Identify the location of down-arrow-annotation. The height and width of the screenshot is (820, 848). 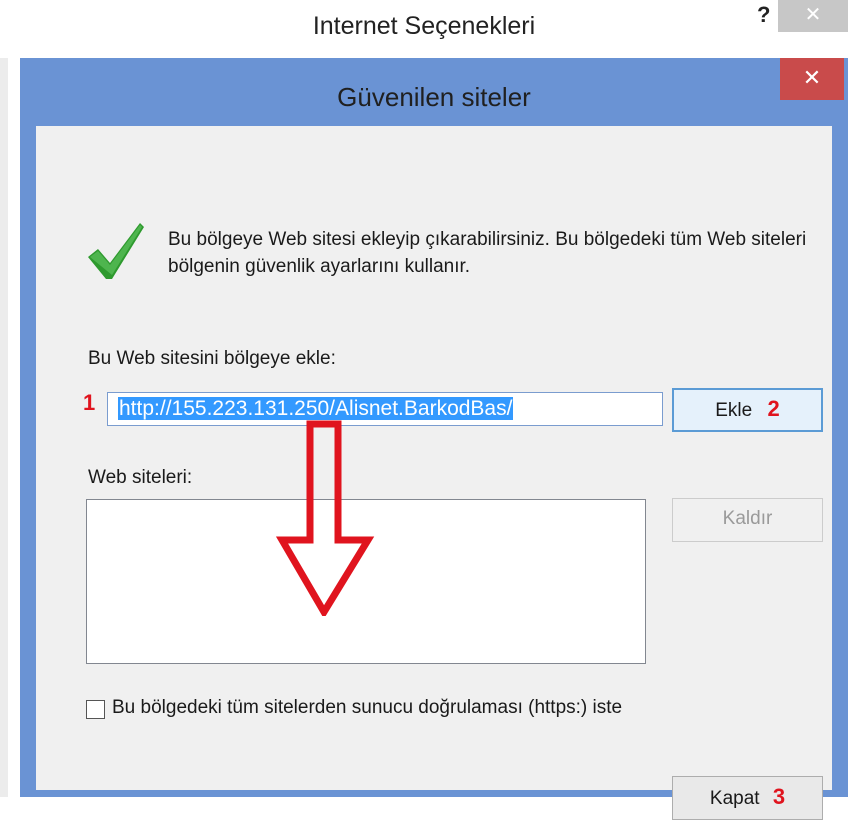
(325, 518).